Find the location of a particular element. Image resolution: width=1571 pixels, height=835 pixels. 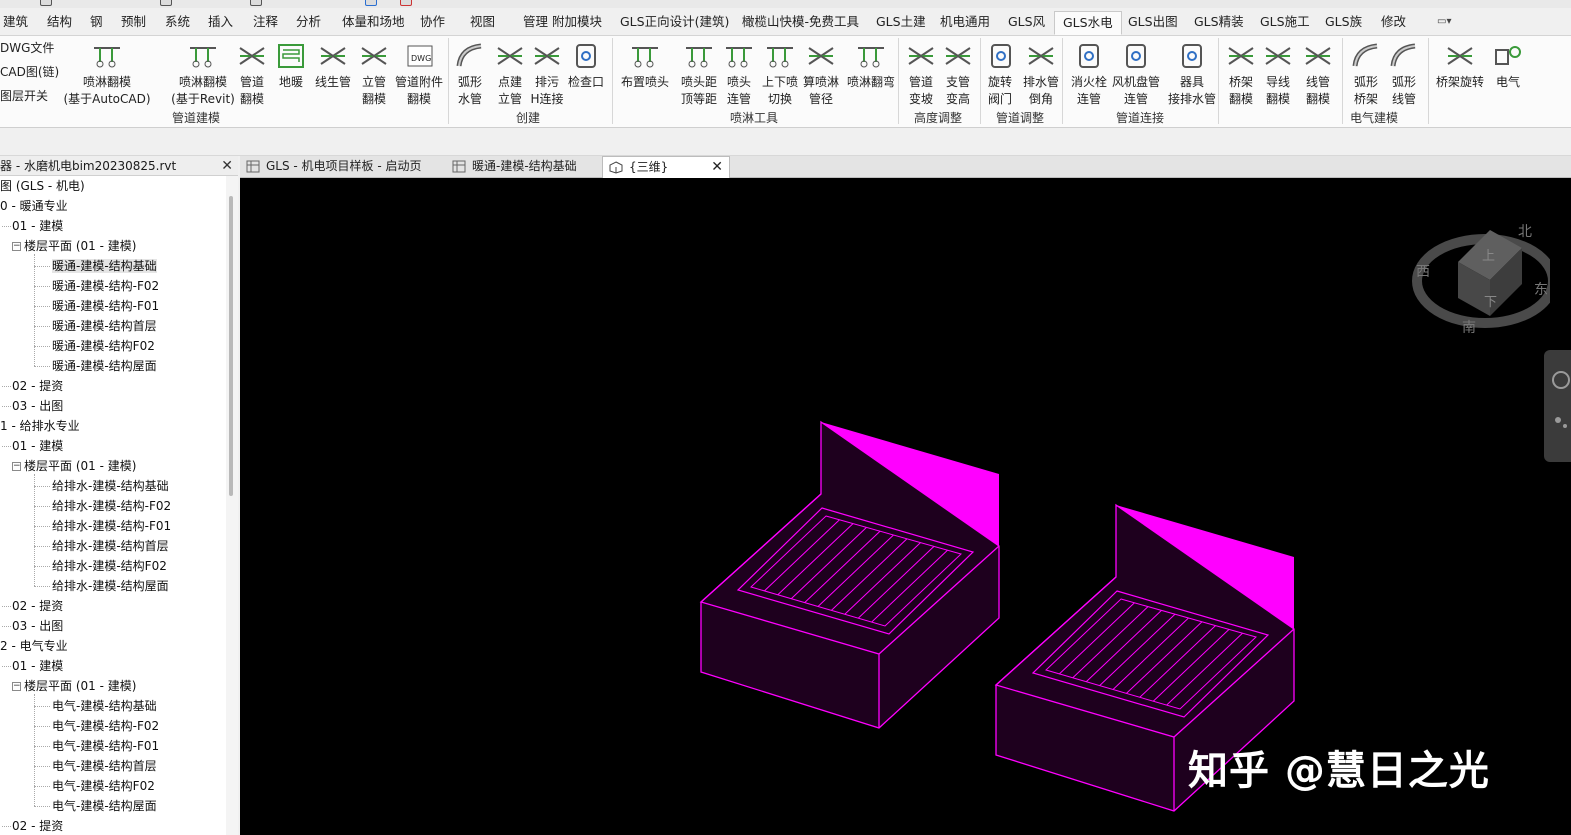

ribbon-tab: GLS土建 is located at coordinates (901, 23).